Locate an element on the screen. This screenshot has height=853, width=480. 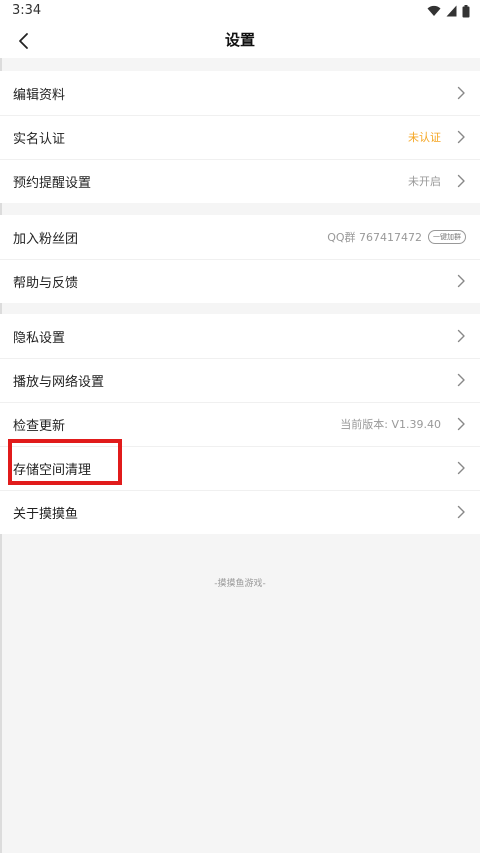
row-label: 编辑资料 is located at coordinates (39, 95).